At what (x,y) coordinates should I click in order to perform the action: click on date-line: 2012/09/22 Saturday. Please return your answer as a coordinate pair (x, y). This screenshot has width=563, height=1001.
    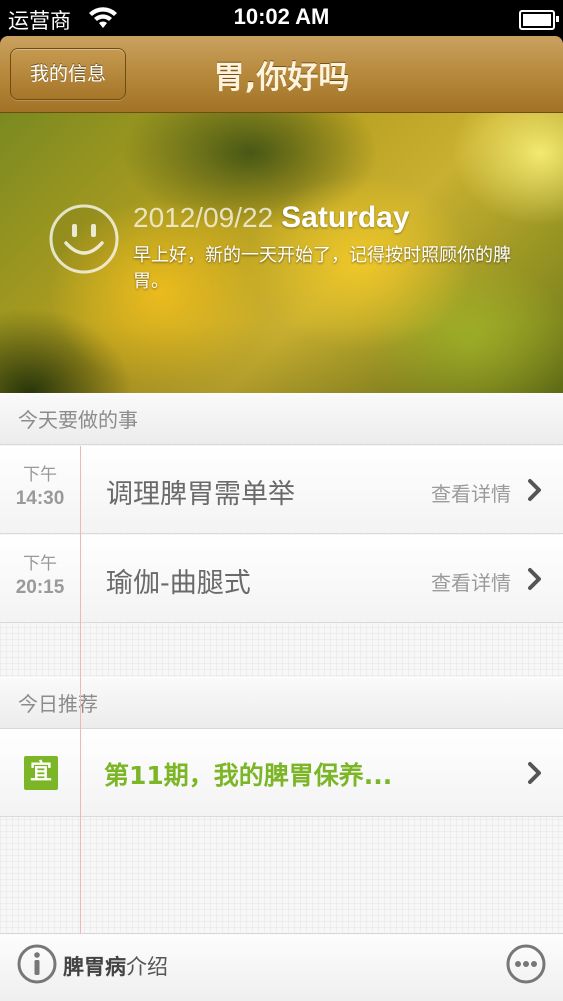
    Looking at the image, I should click on (271, 218).